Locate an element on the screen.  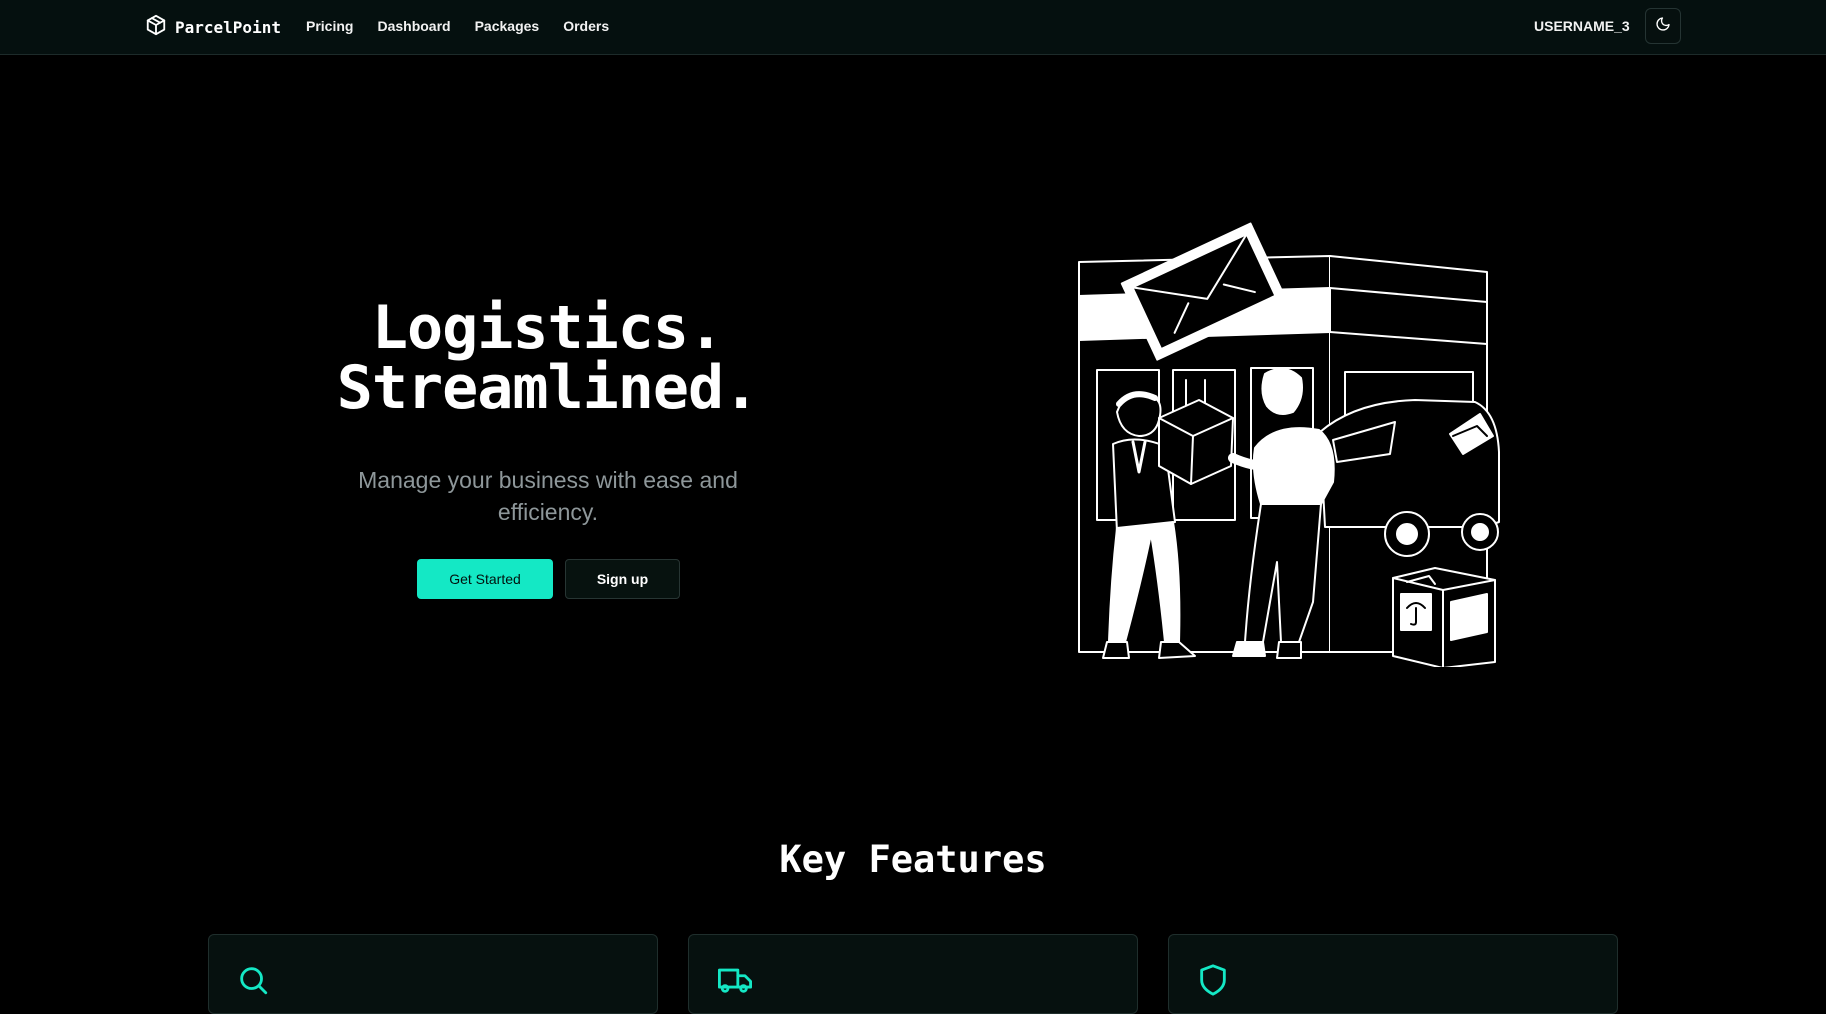
nav-link-pricing: Pricing is located at coordinates (329, 26).